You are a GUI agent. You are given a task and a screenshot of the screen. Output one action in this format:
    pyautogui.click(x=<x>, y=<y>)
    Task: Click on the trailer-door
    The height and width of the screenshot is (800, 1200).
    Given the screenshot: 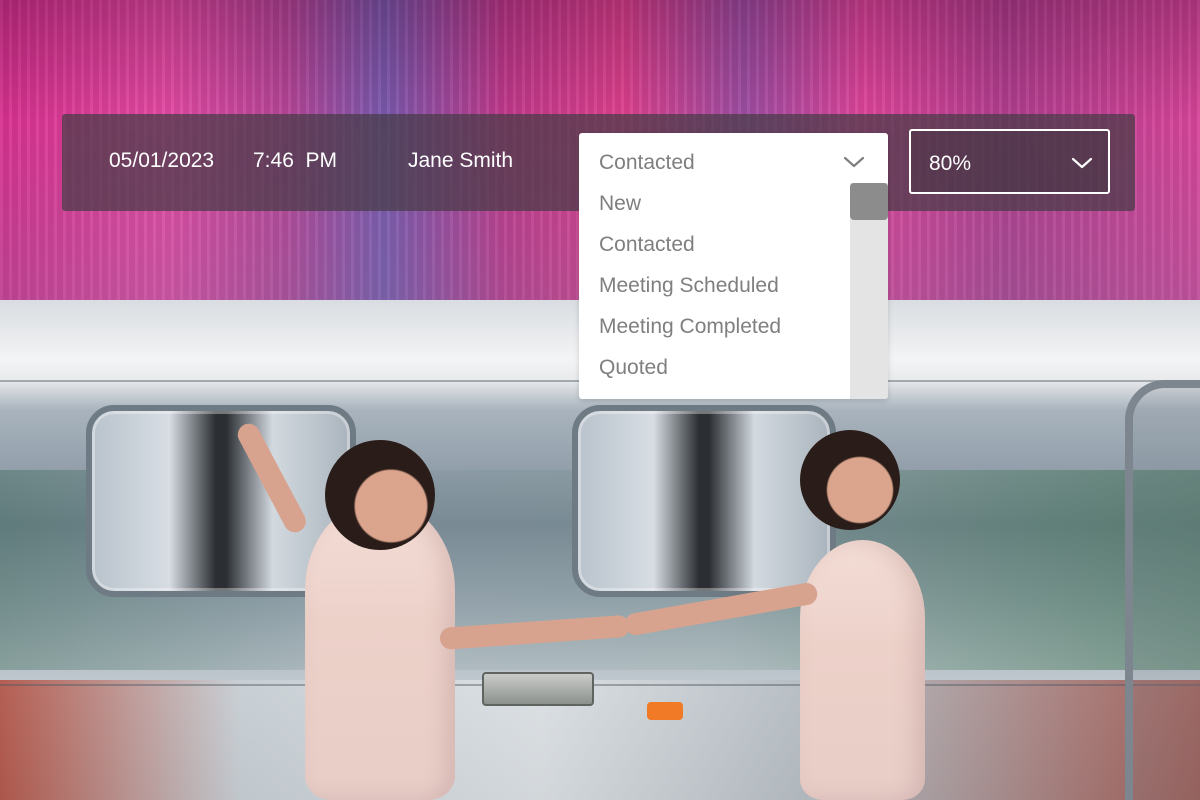 What is the action you would take?
    pyautogui.click(x=1162, y=590)
    